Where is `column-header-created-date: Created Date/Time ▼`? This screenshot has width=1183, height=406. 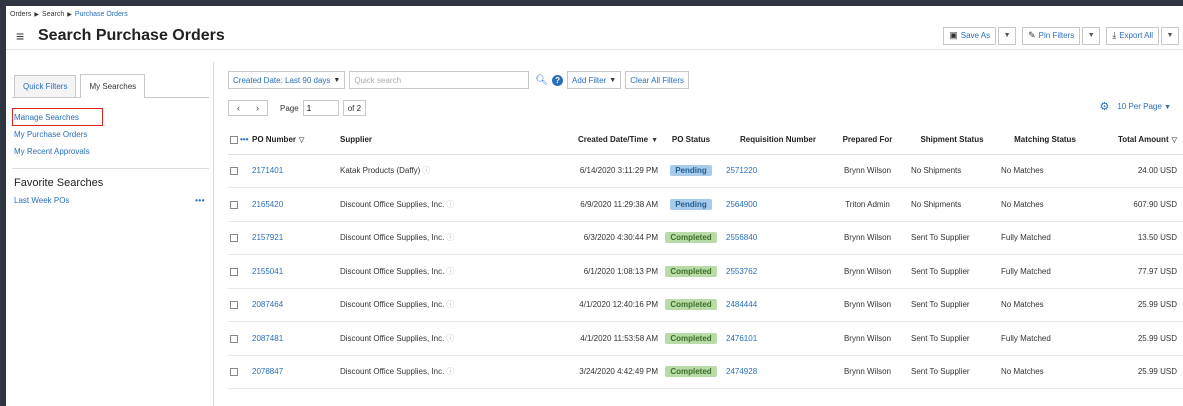
column-header-created-date: Created Date/Time ▼ is located at coordinates (581, 140).